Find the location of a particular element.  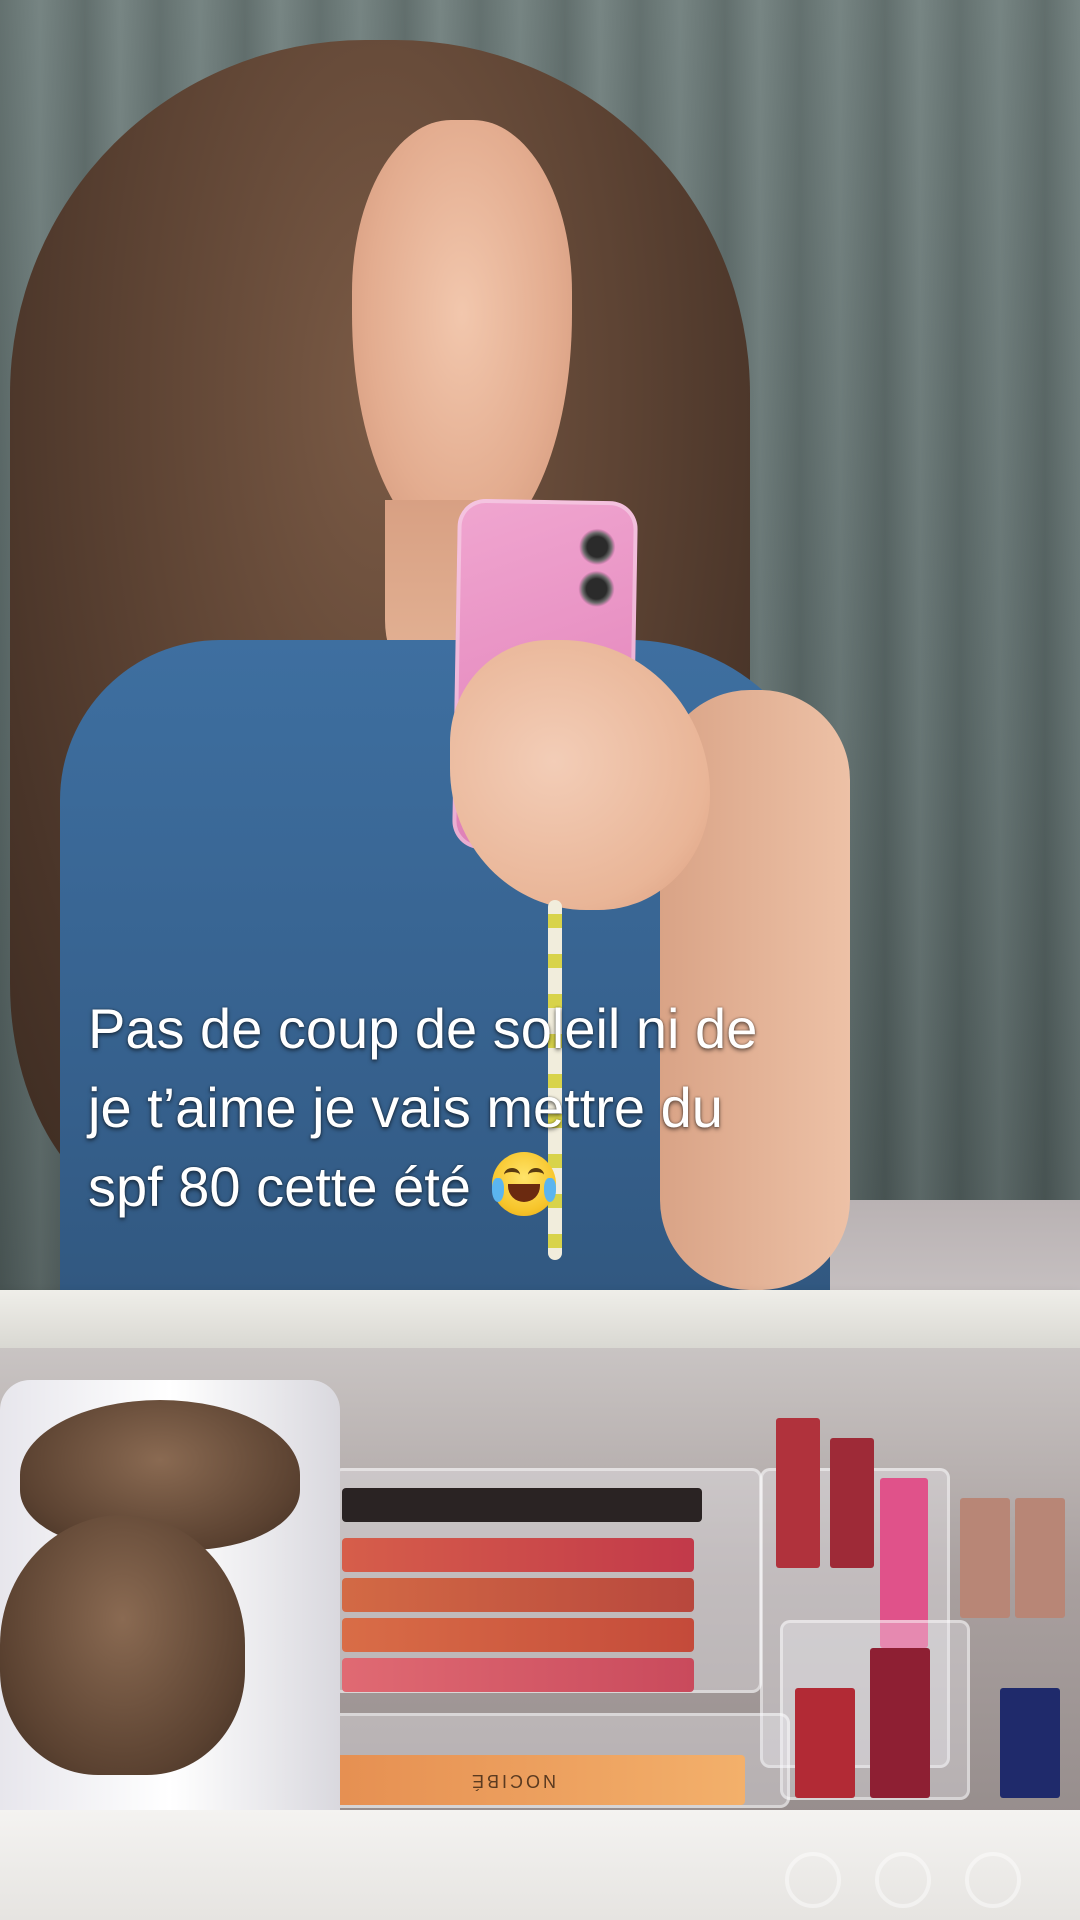

vanity-desktop is located at coordinates (540, 1865).